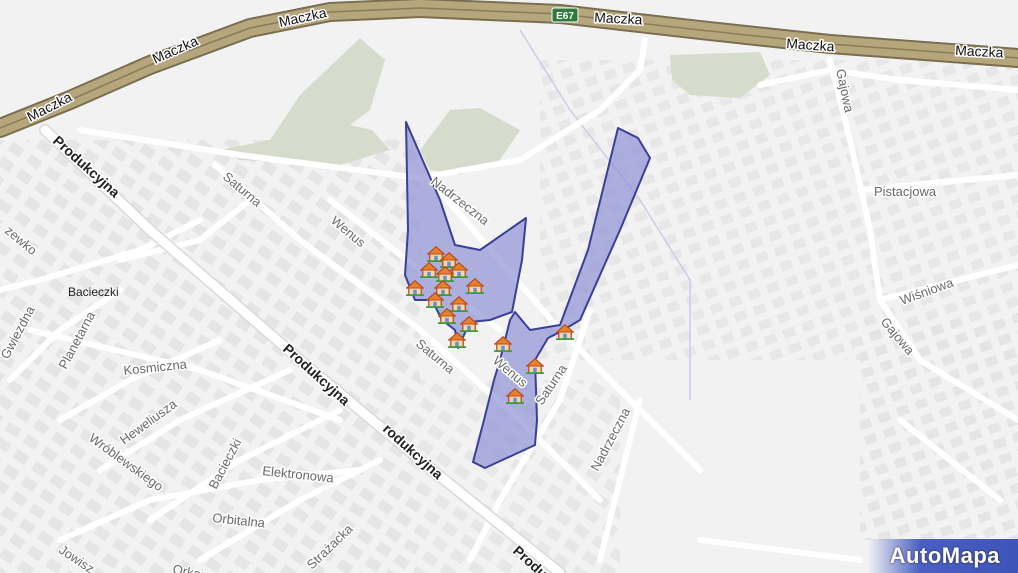  I want to click on automapa-logo: AutoMapa, so click(943, 556).